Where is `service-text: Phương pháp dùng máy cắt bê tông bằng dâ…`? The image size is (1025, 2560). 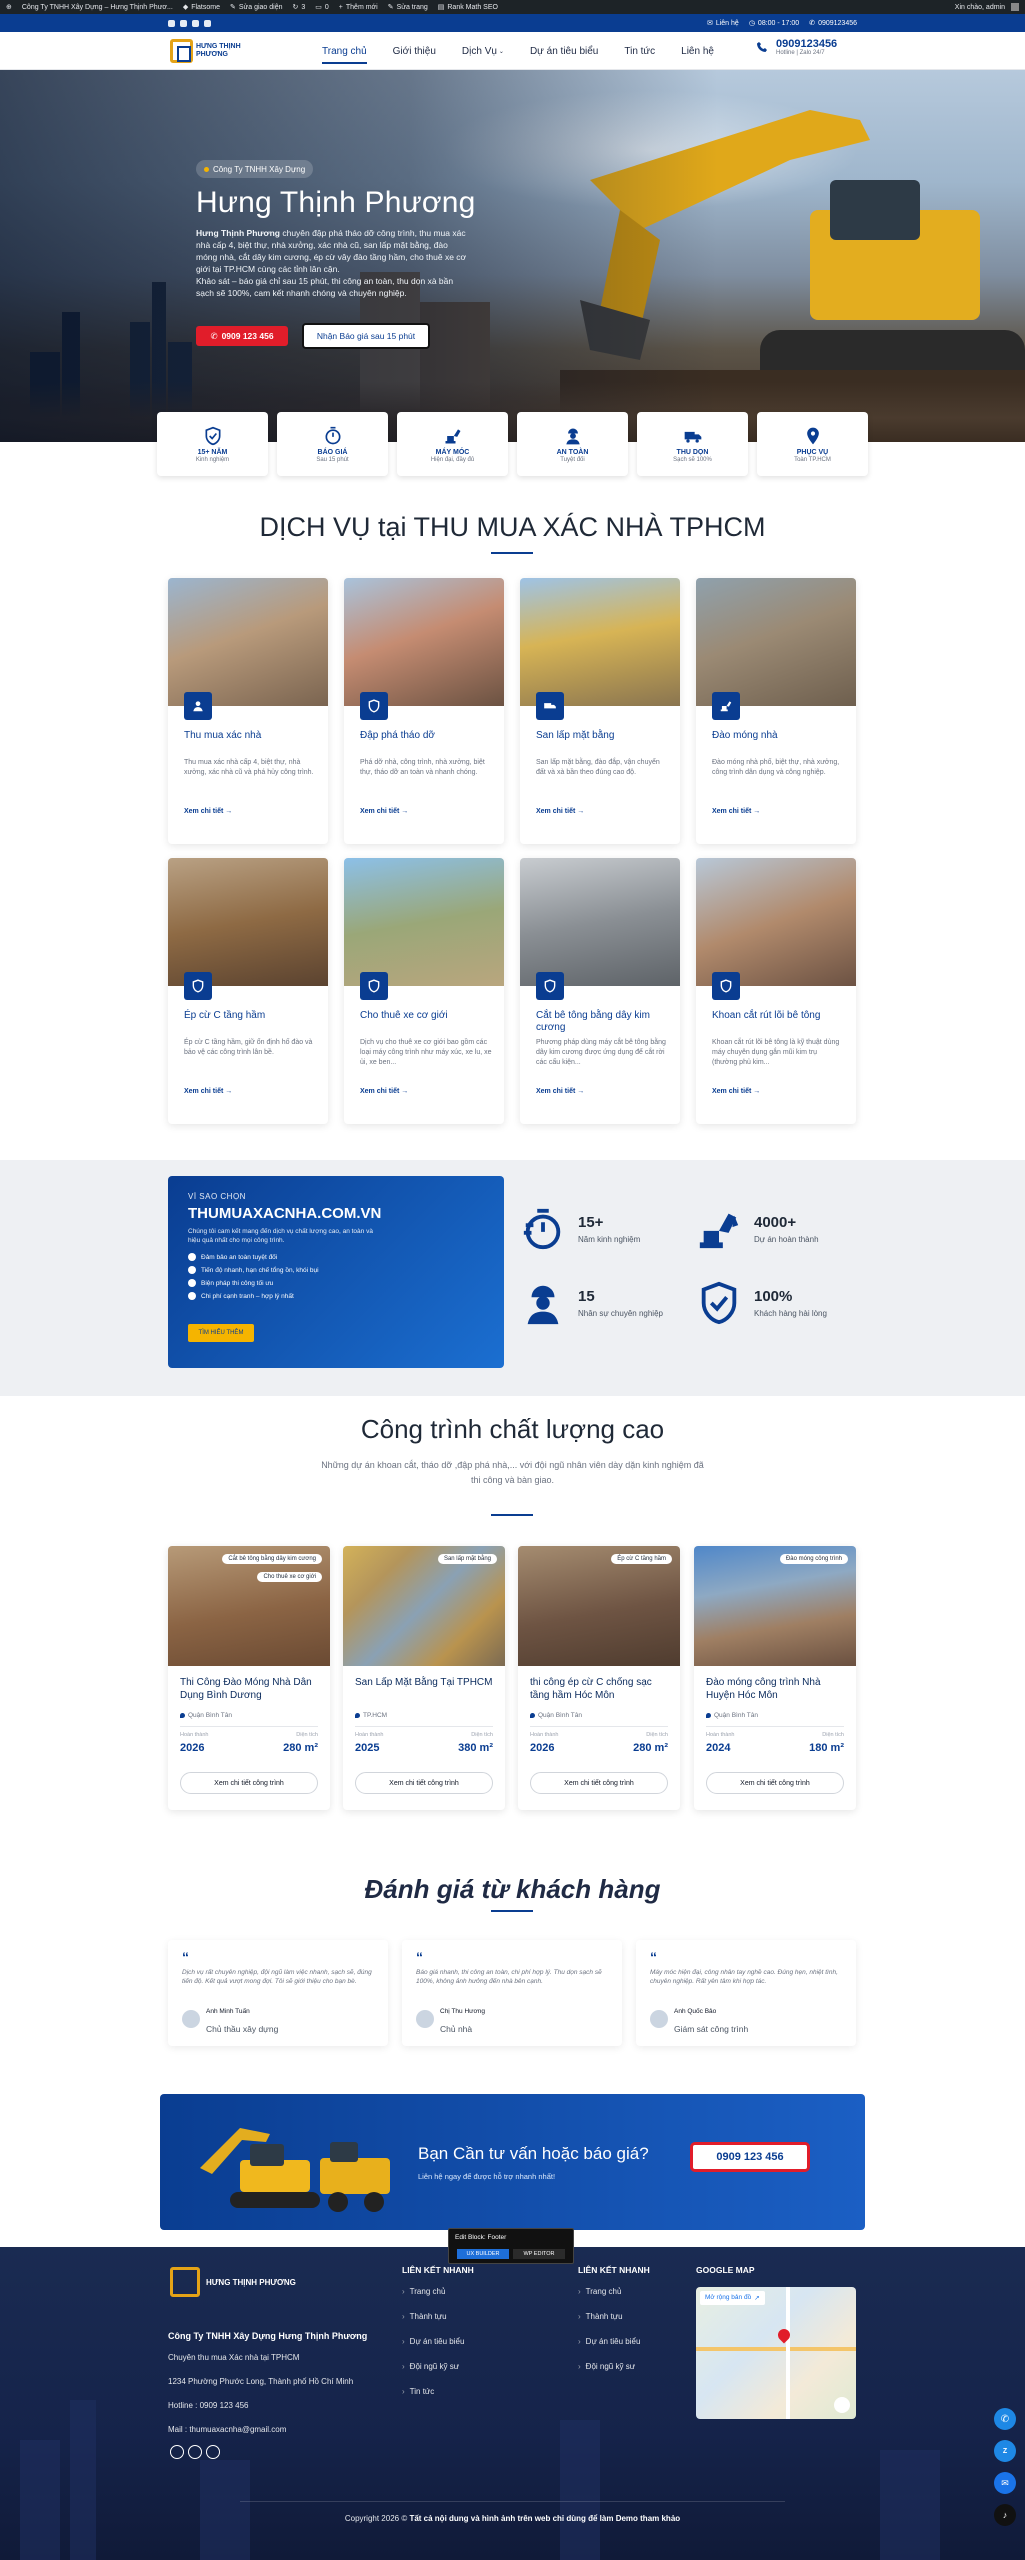 service-text: Phương pháp dùng máy cắt bê tông bằng dâ… is located at coordinates (601, 1052).